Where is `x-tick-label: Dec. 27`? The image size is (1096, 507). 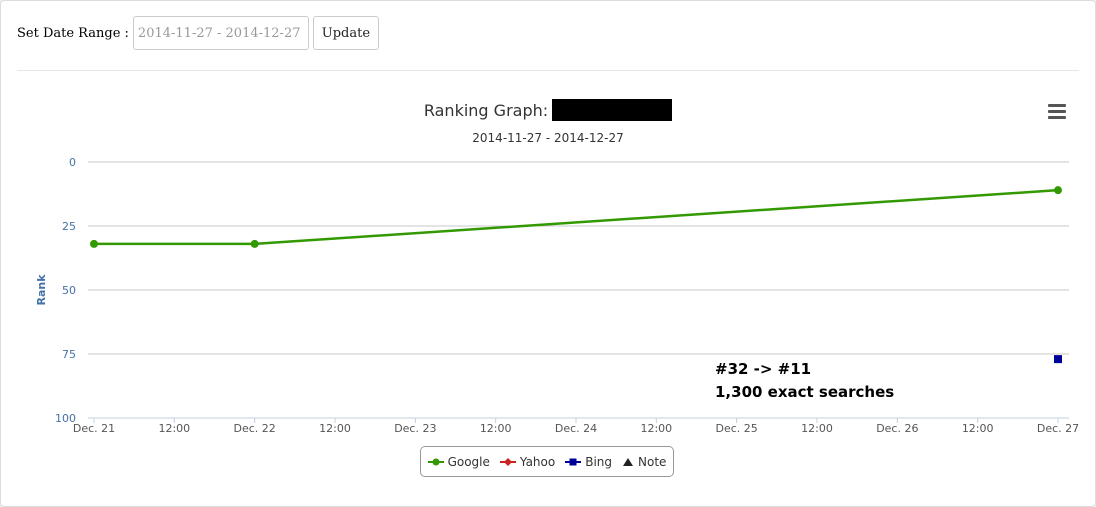
x-tick-label: Dec. 27 is located at coordinates (1058, 428).